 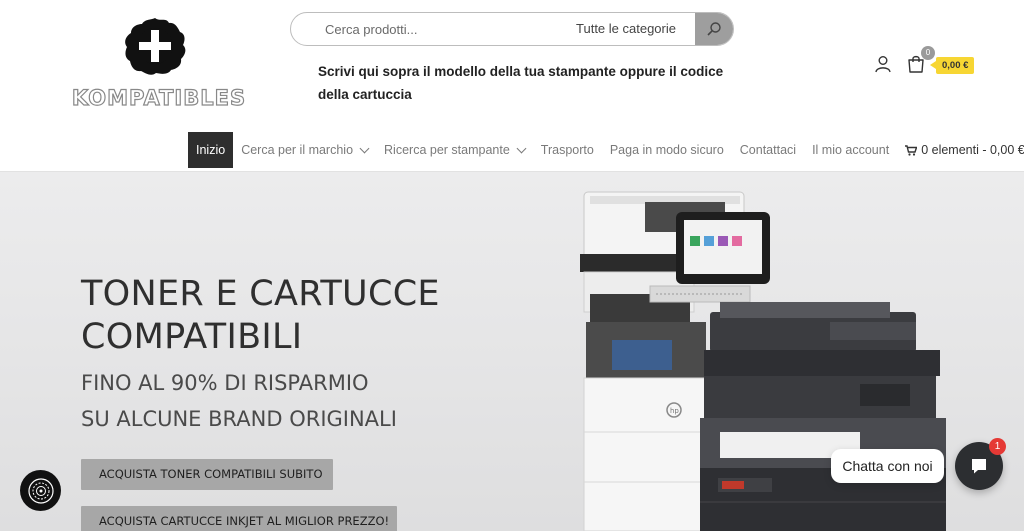 I want to click on nav-item-printer-search: Ricerca per stampante, so click(x=454, y=150).